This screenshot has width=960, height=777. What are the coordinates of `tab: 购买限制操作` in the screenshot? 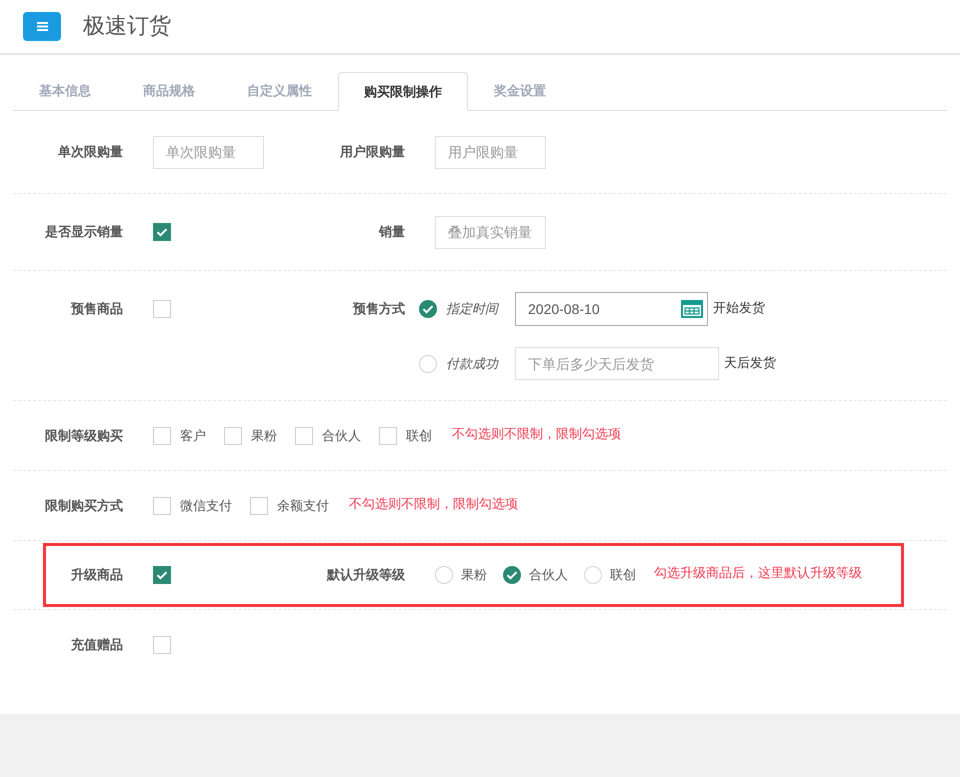 It's located at (403, 91).